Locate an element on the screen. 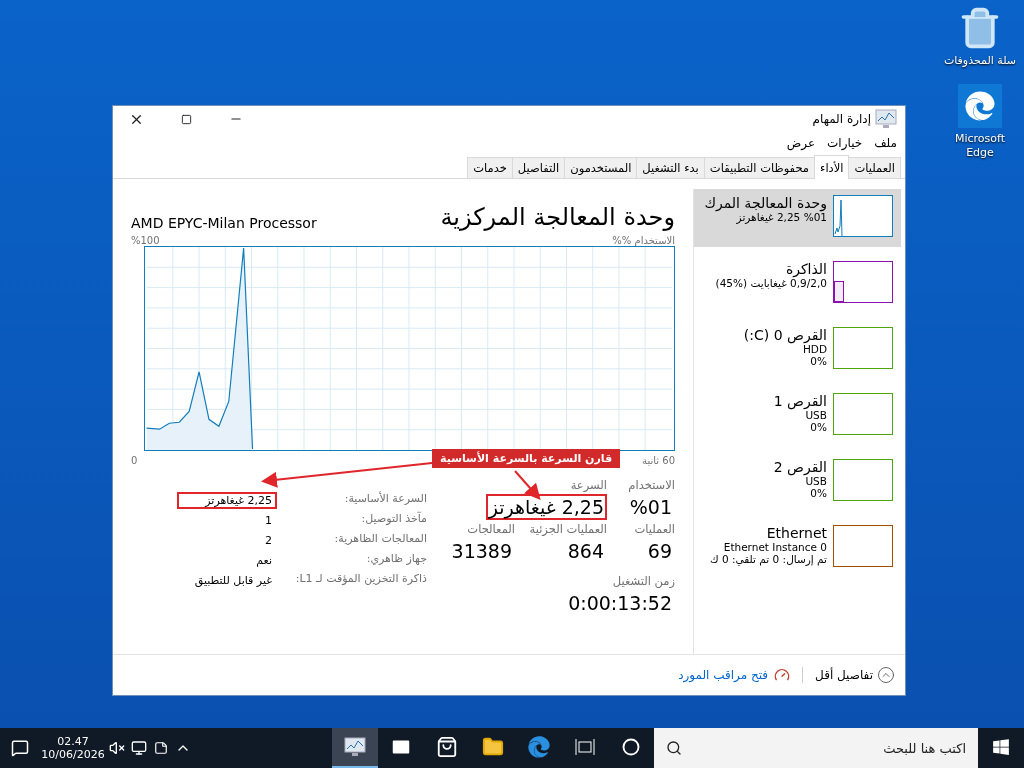  stat-label: زمن التشغيل is located at coordinates (643, 581).